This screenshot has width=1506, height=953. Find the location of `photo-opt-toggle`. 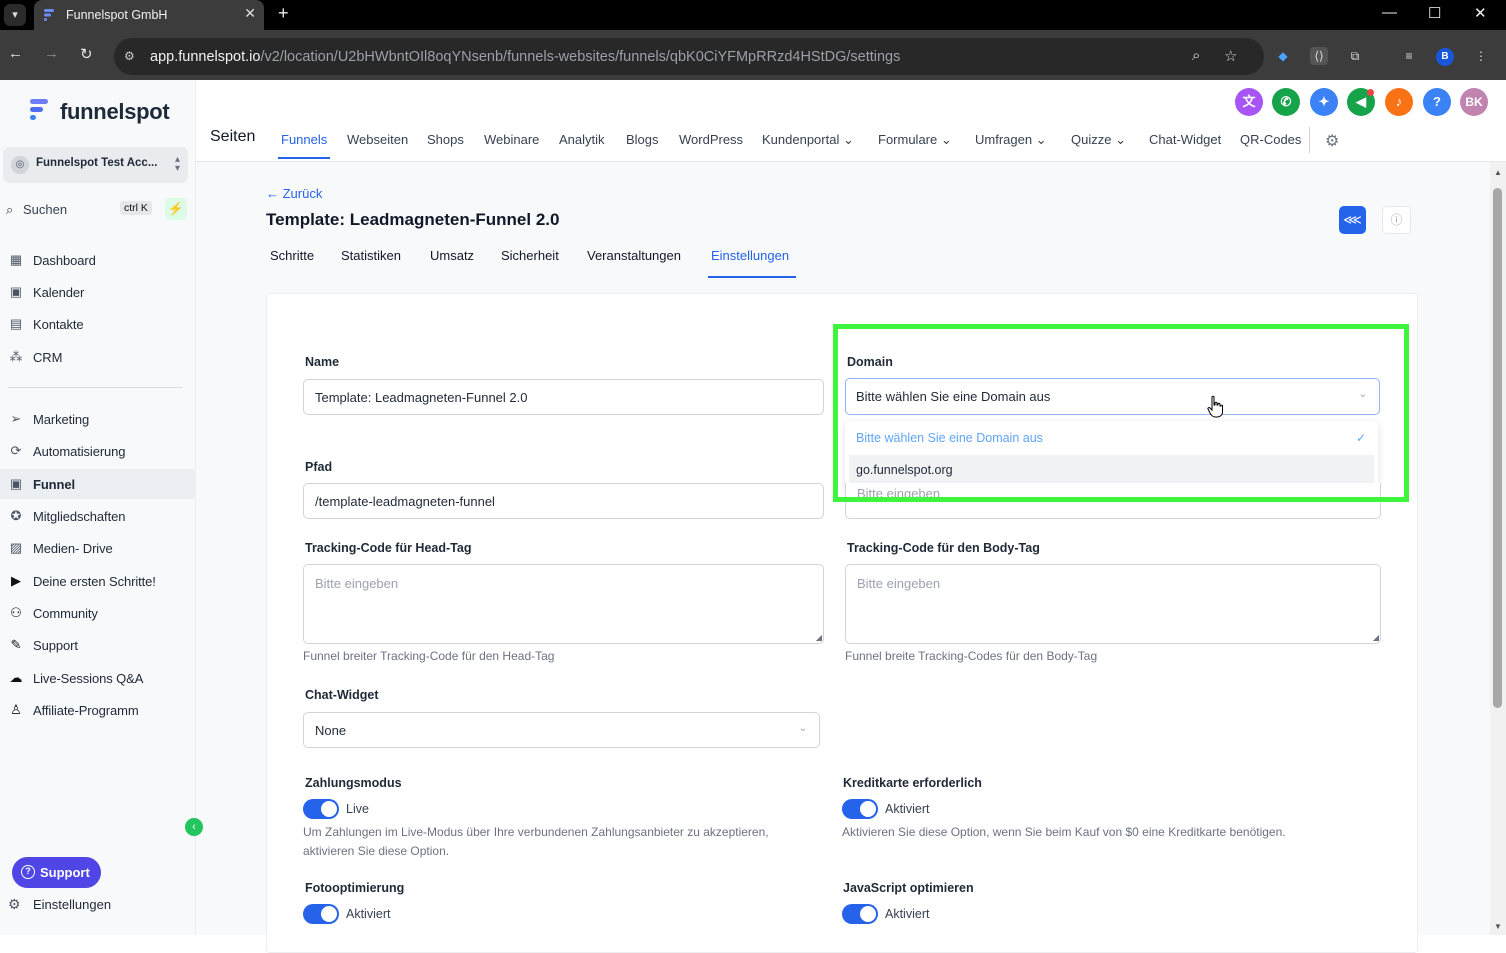

photo-opt-toggle is located at coordinates (321, 914).